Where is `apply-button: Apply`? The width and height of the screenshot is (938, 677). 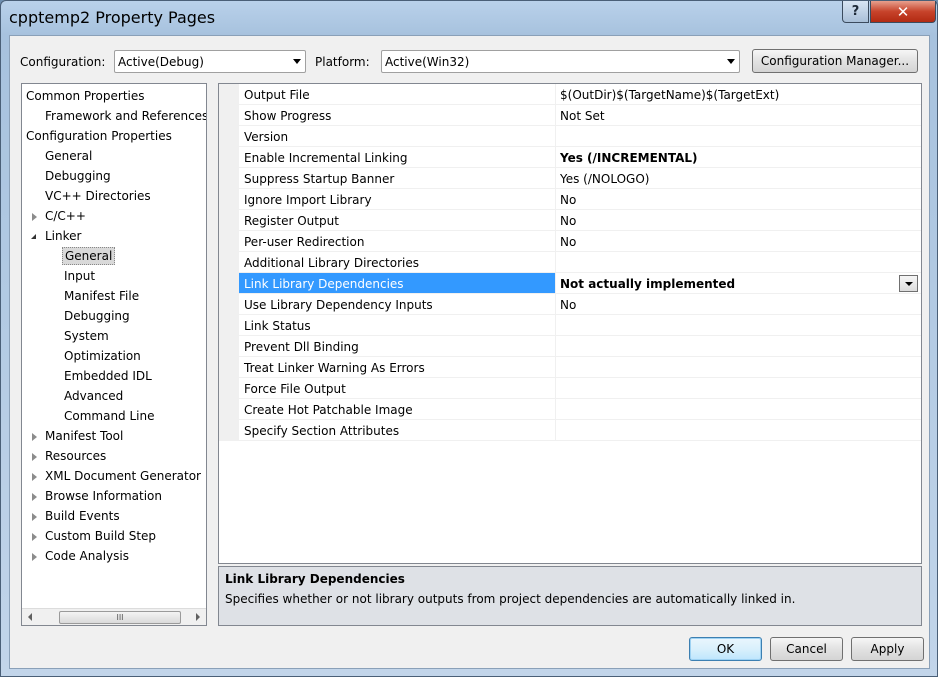
apply-button: Apply is located at coordinates (887, 649).